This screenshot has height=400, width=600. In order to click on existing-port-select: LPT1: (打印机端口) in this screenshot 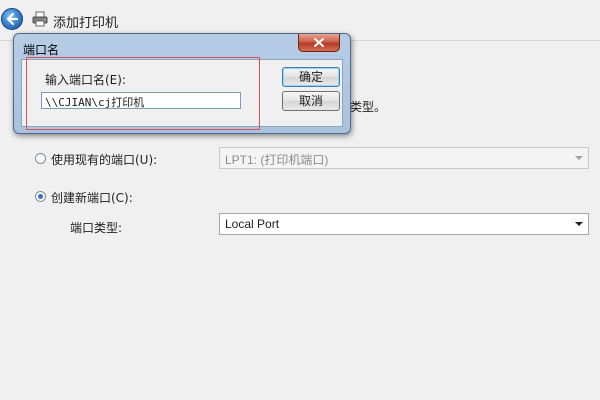, I will do `click(404, 158)`.